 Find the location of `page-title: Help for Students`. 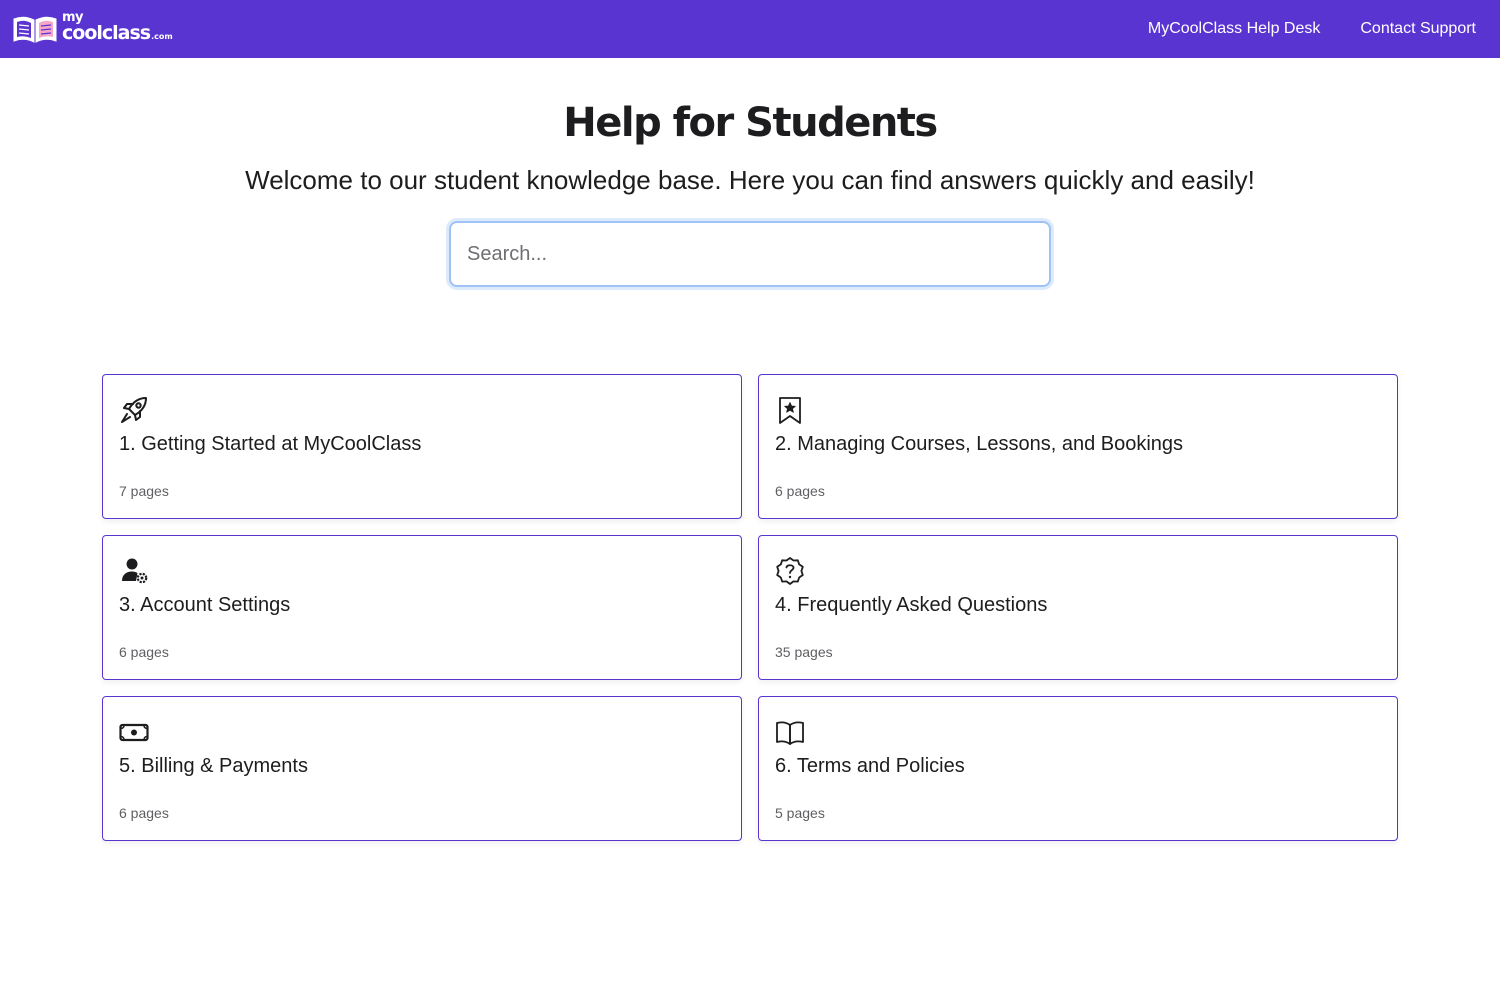

page-title: Help for Students is located at coordinates (750, 123).